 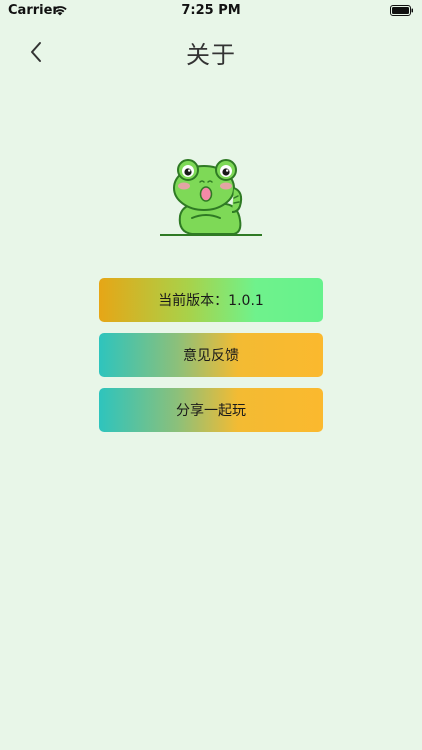 I want to click on clock-time: 7:25 PM, so click(x=211, y=10).